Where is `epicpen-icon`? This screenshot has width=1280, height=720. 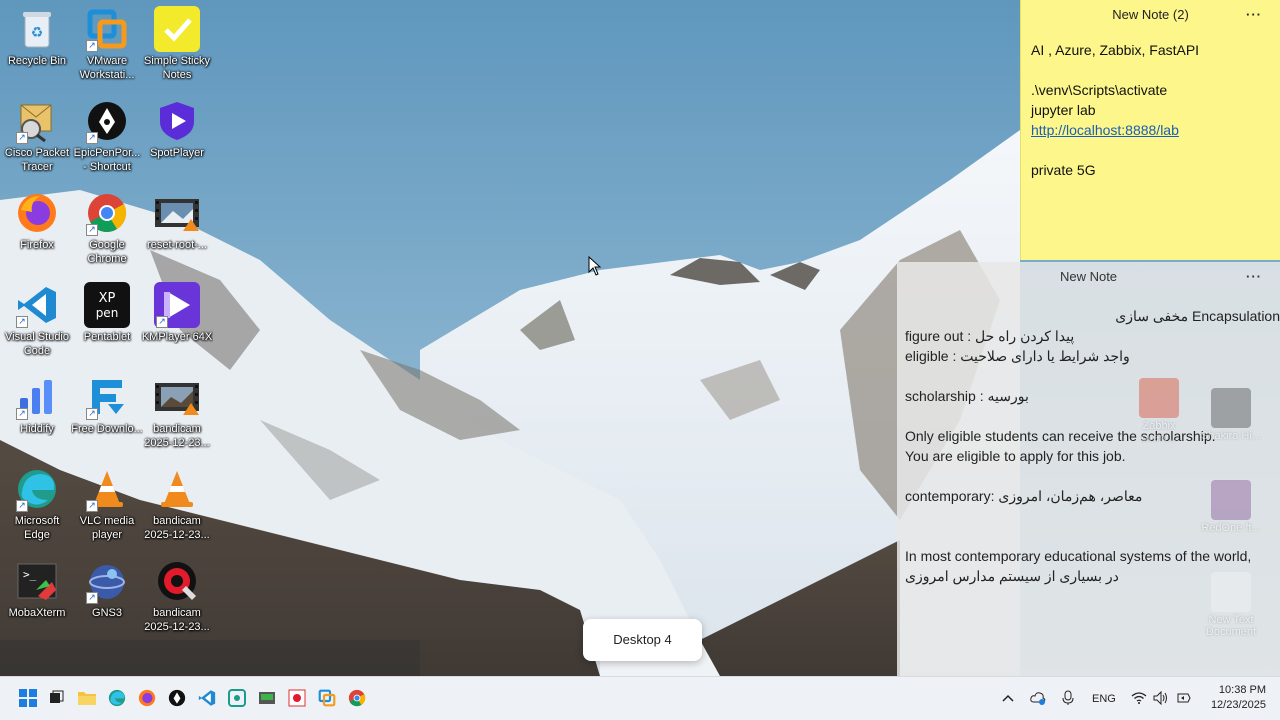
epicpen-icon is located at coordinates (177, 698).